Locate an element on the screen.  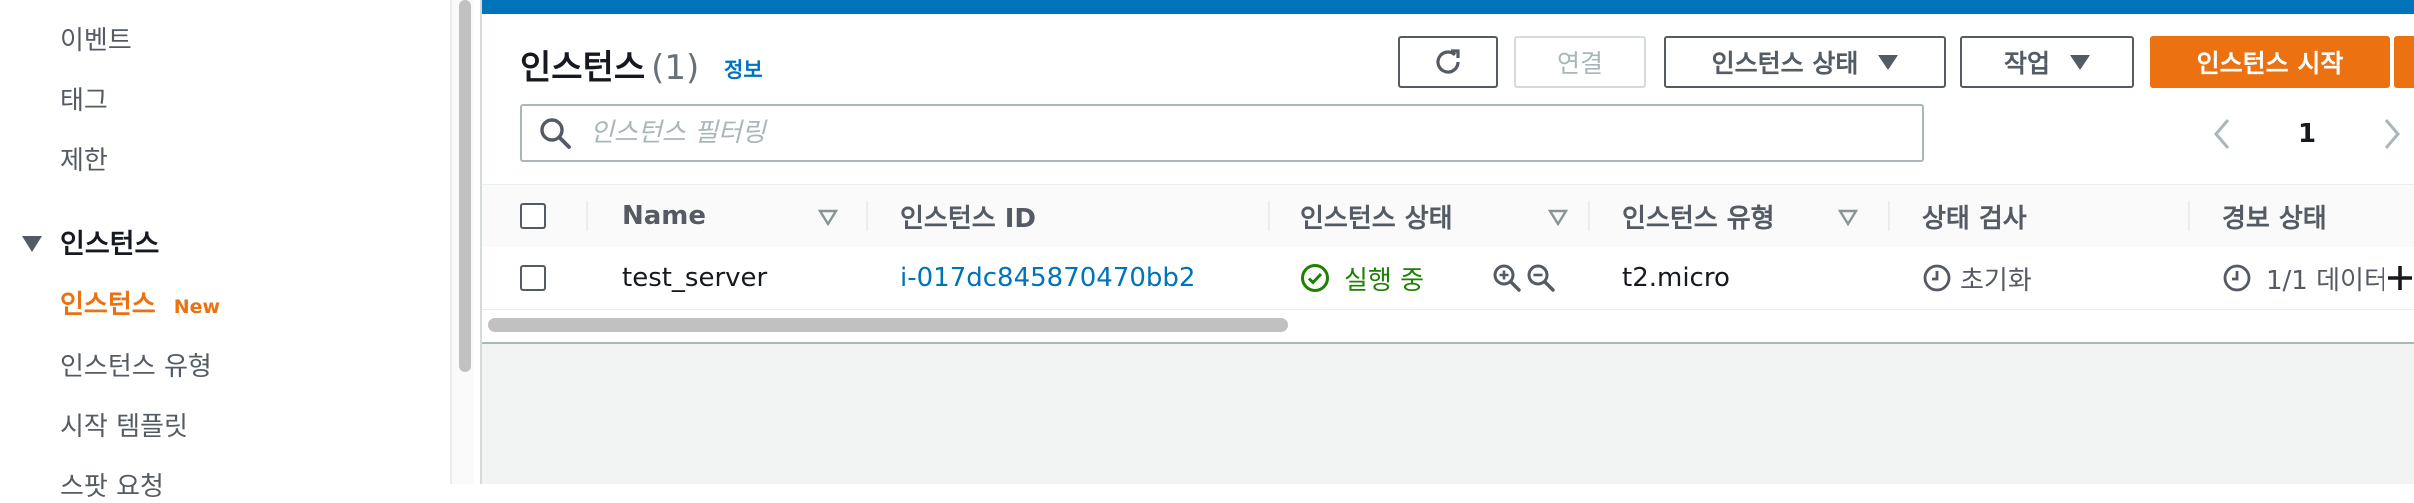
plus-icon is located at coordinates (2400, 278).